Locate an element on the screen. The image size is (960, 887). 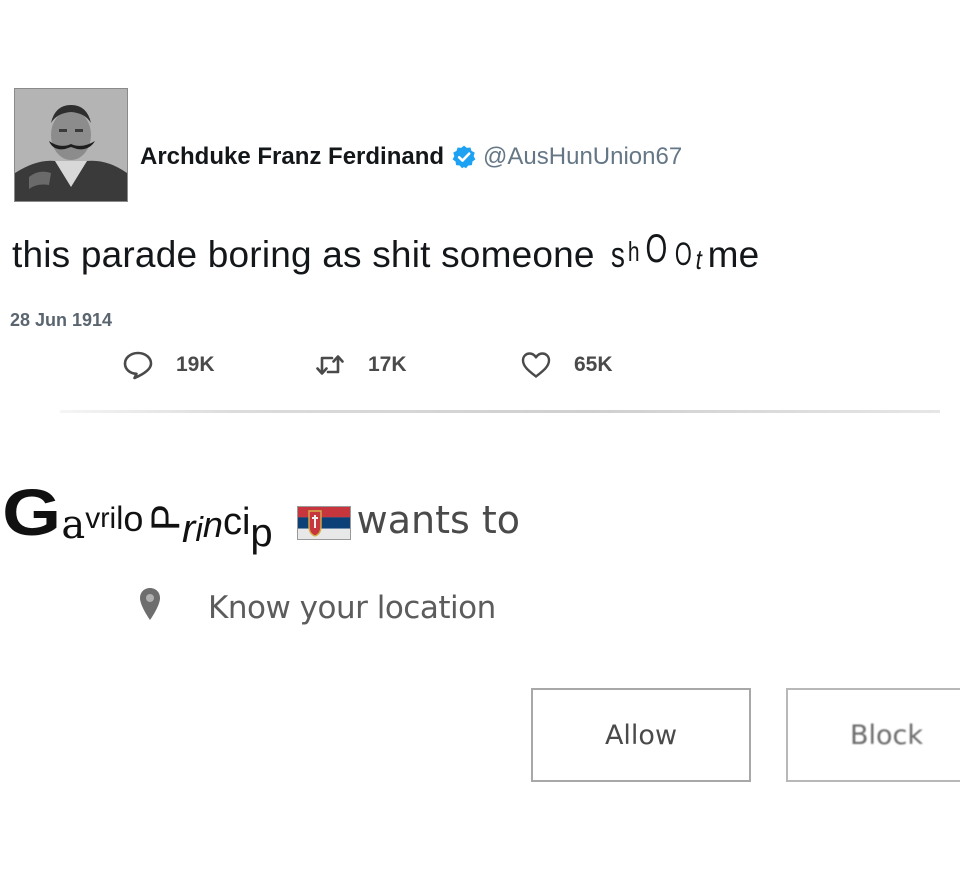
retweet-count: 17K is located at coordinates (387, 364).